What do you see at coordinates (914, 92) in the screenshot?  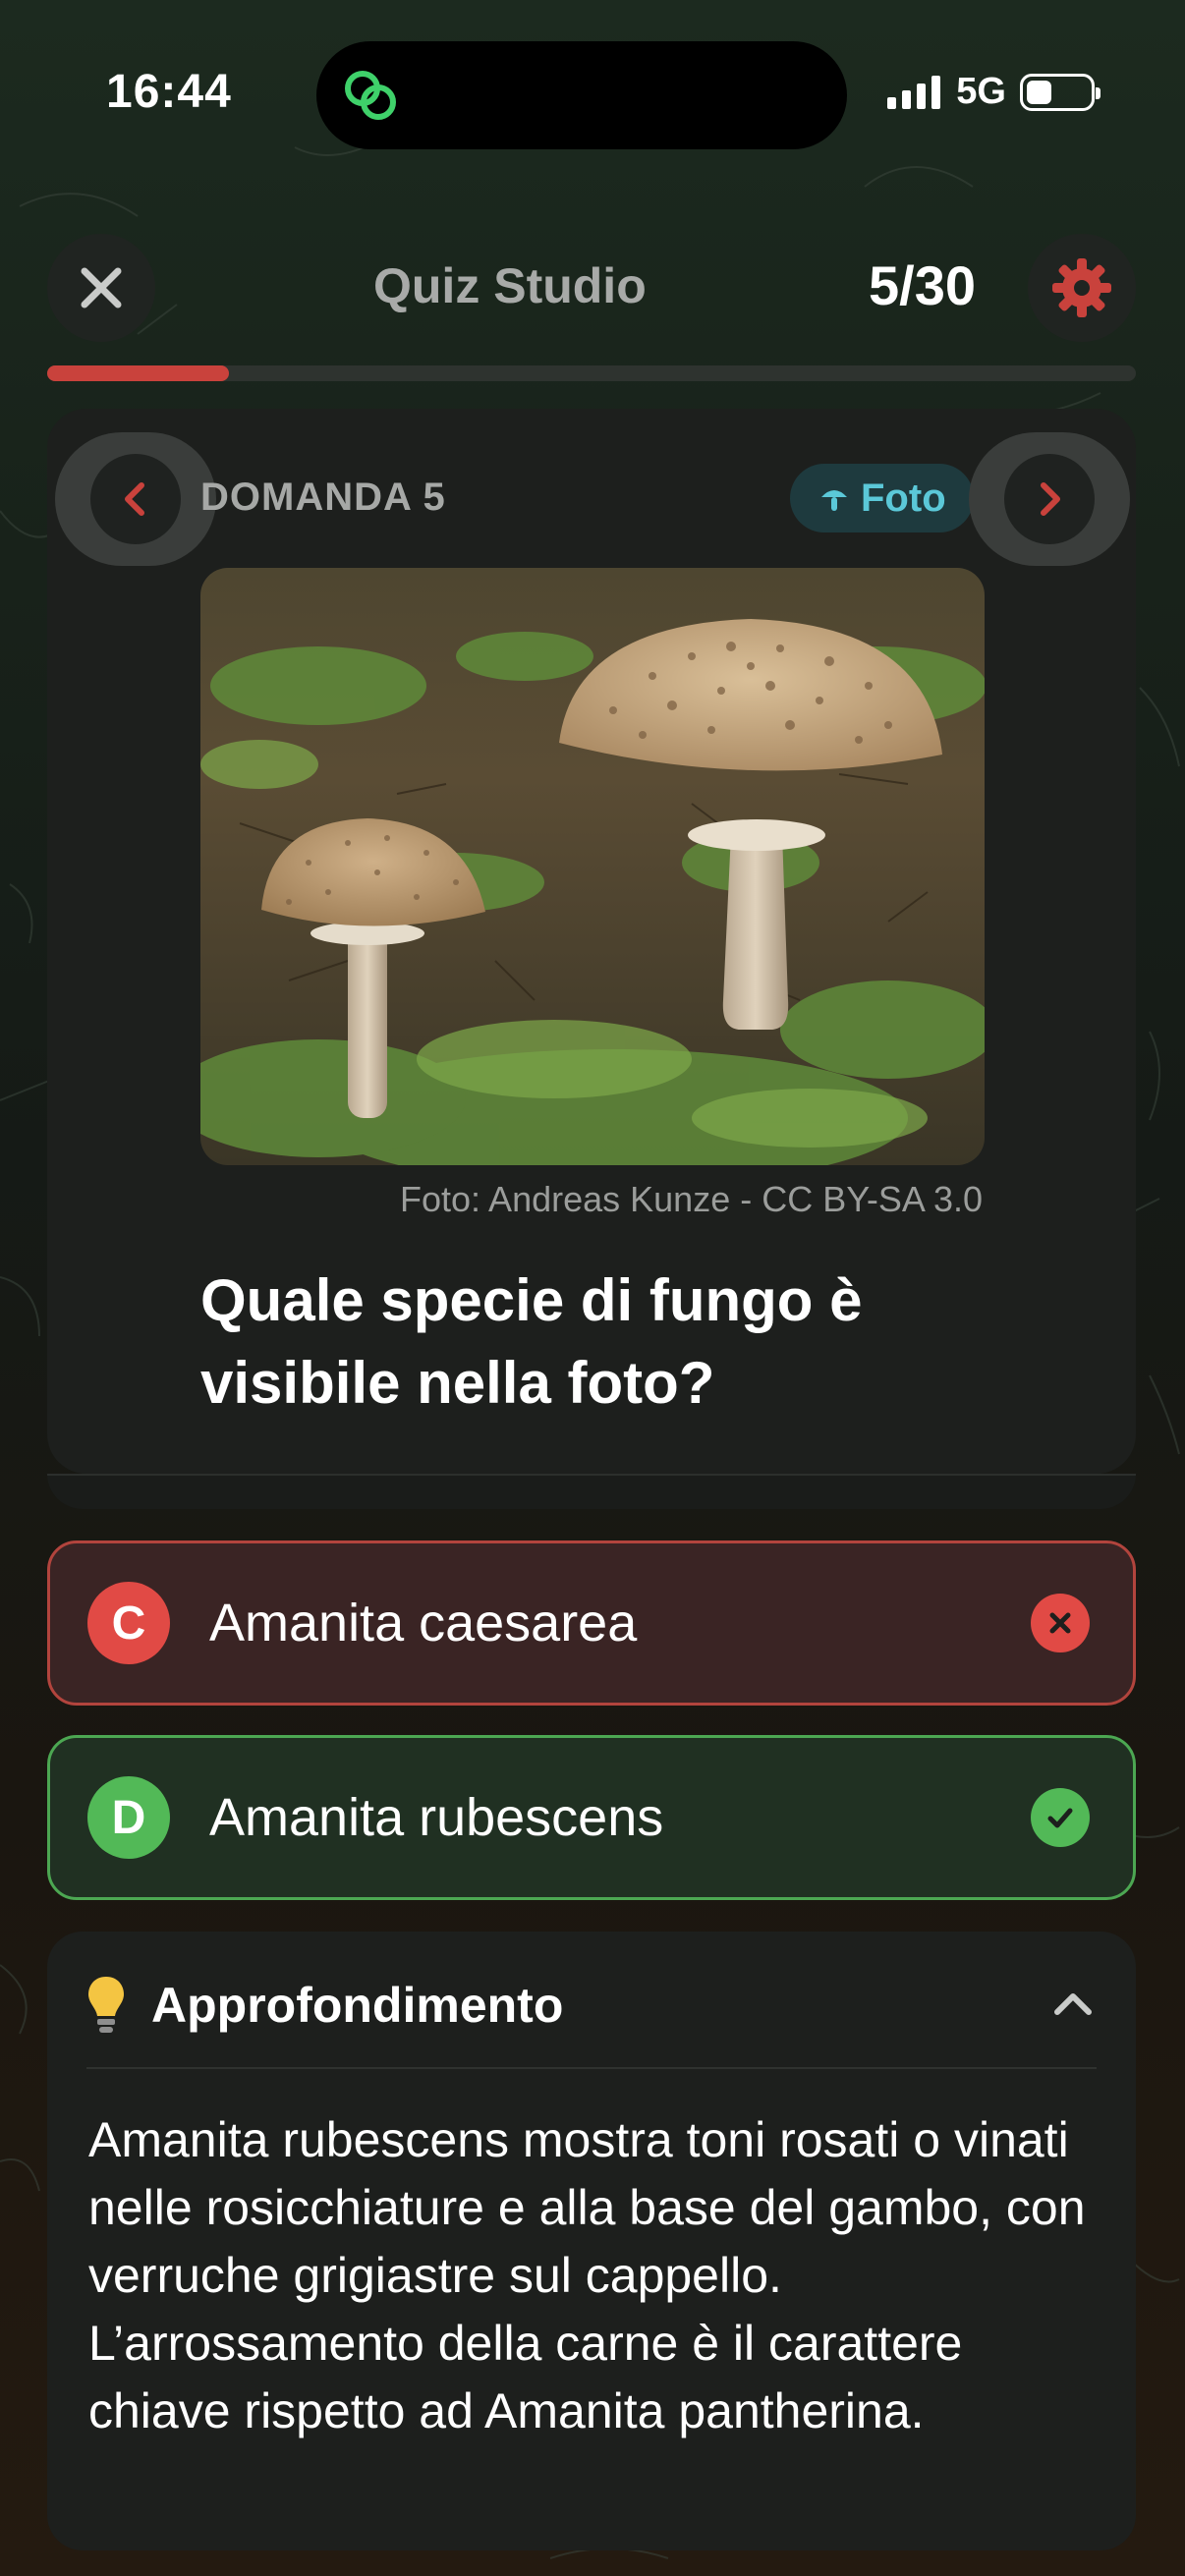 I see `signal-icon` at bounding box center [914, 92].